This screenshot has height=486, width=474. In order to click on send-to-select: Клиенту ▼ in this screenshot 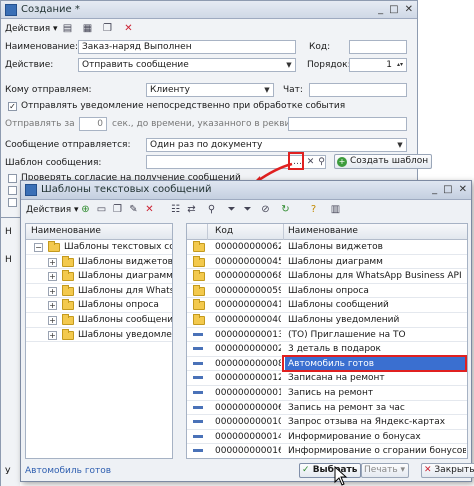, I will do `click(210, 90)`.